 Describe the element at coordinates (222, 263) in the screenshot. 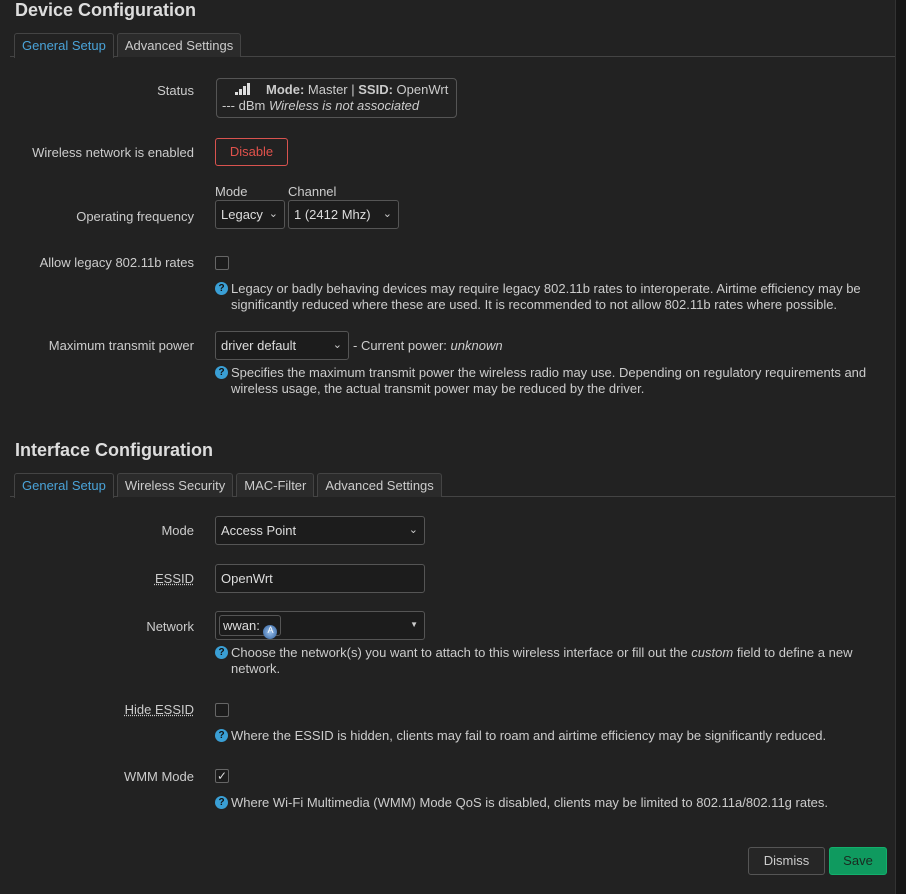

I see `legacy-checkbox` at that location.